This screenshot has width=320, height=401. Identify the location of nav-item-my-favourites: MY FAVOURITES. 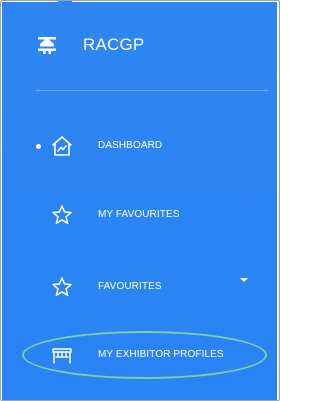
(139, 215).